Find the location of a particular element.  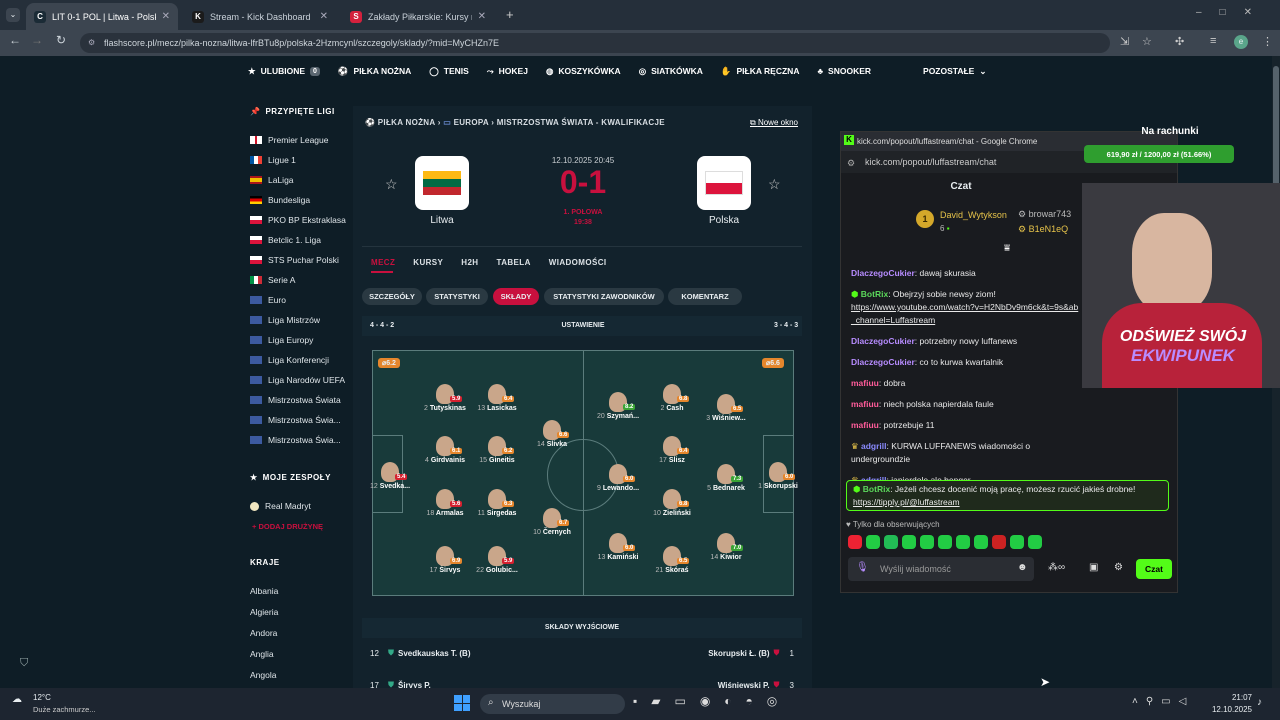

clock-time: 21:07 is located at coordinates (1230, 697).